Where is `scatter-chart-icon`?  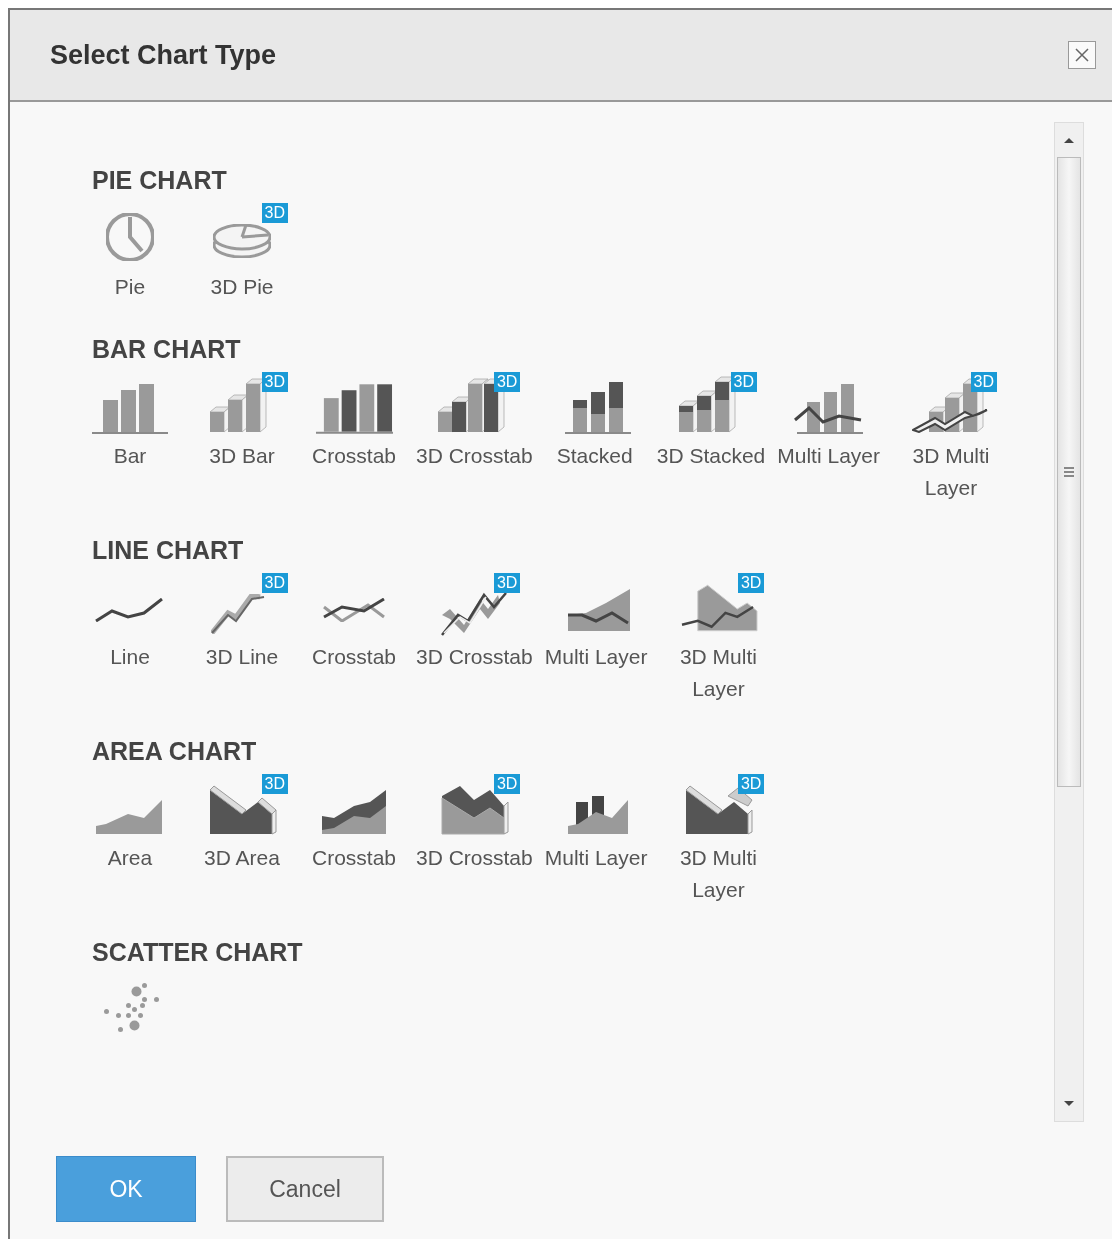
scatter-chart-icon is located at coordinates (131, 1007).